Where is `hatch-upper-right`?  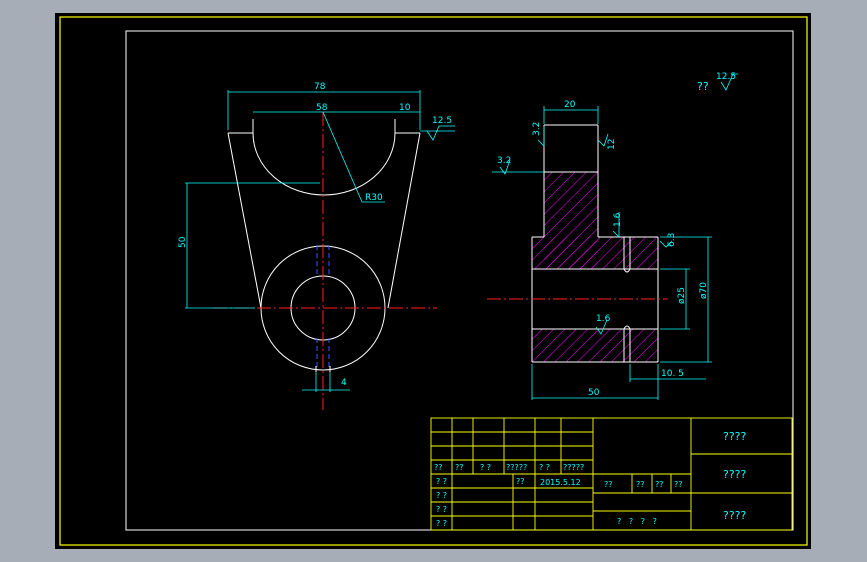
hatch-upper-right is located at coordinates (628, 253).